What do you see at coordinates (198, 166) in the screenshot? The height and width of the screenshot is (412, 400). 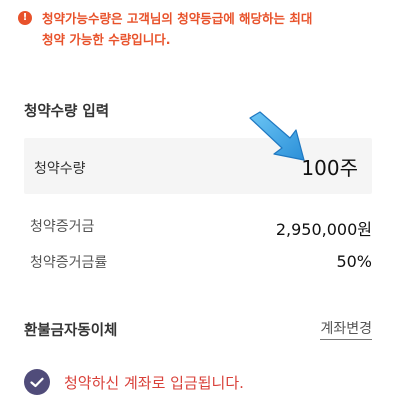 I see `quantity-input: 청약수량 100주` at bounding box center [198, 166].